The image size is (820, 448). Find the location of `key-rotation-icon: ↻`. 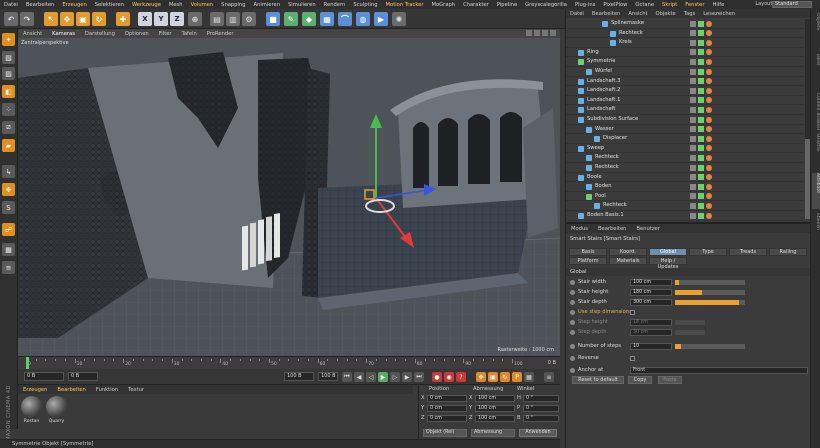

key-rotation-icon: ↻ is located at coordinates (505, 377).